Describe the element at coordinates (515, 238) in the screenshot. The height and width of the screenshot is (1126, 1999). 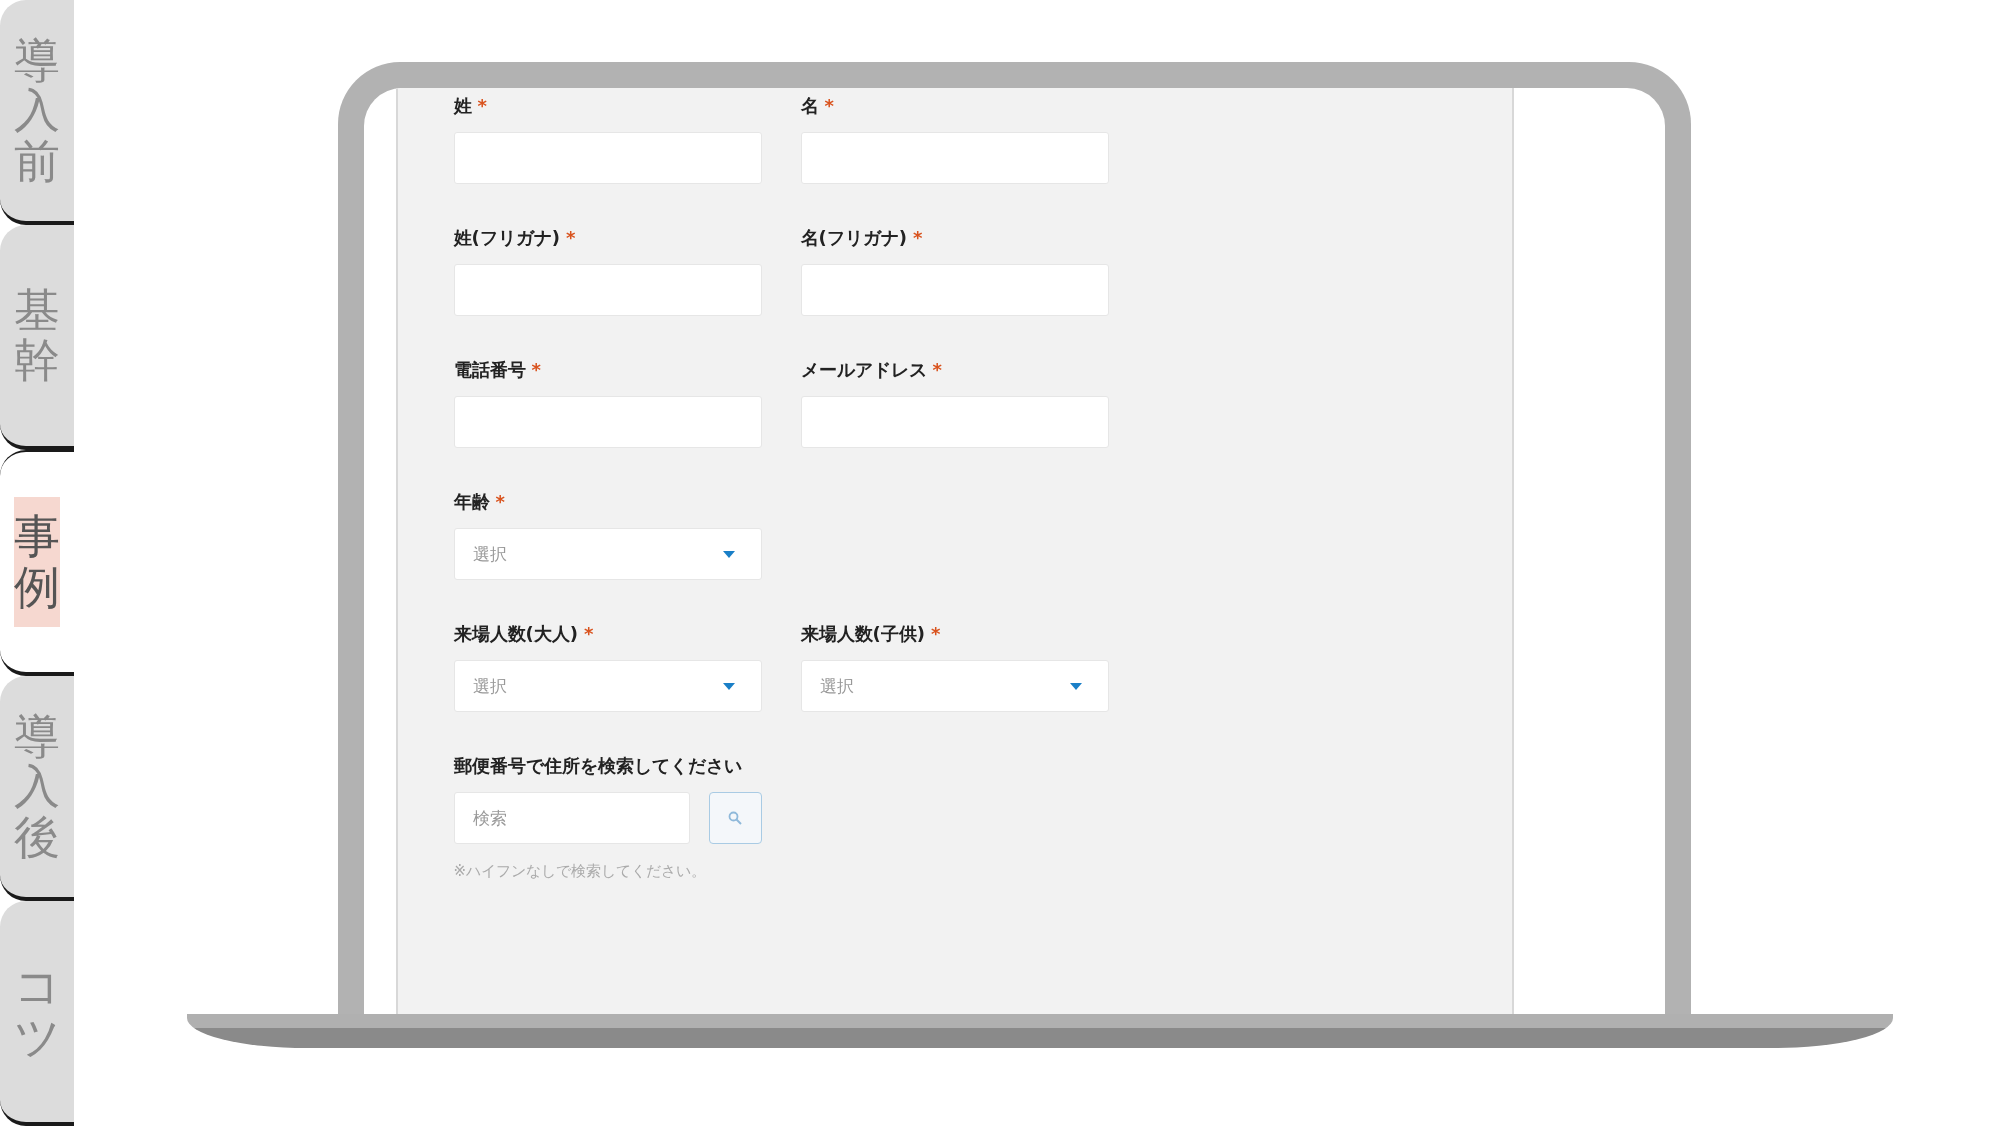
I see `field-label: 姓(フリガナ) *` at that location.